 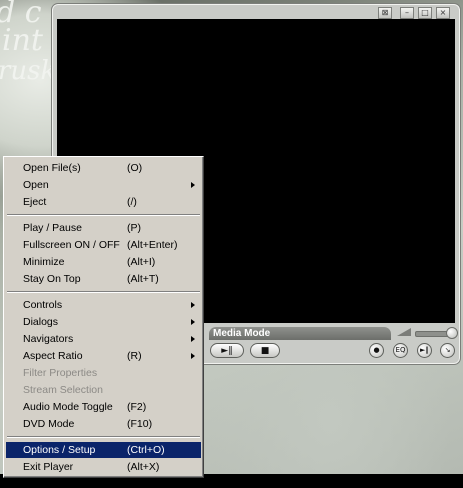 What do you see at coordinates (103, 424) in the screenshot?
I see `menu-item-dvd-mode: DVD Mode (F10)` at bounding box center [103, 424].